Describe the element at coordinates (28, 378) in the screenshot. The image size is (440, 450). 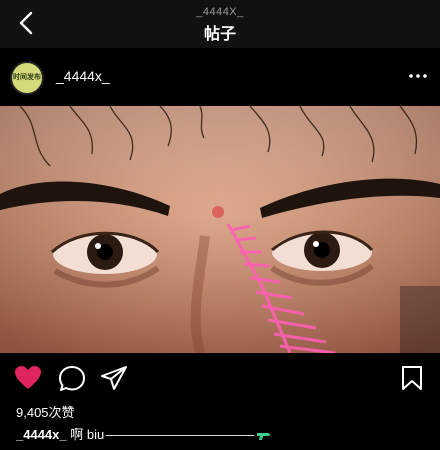
I see `heart-icon` at that location.